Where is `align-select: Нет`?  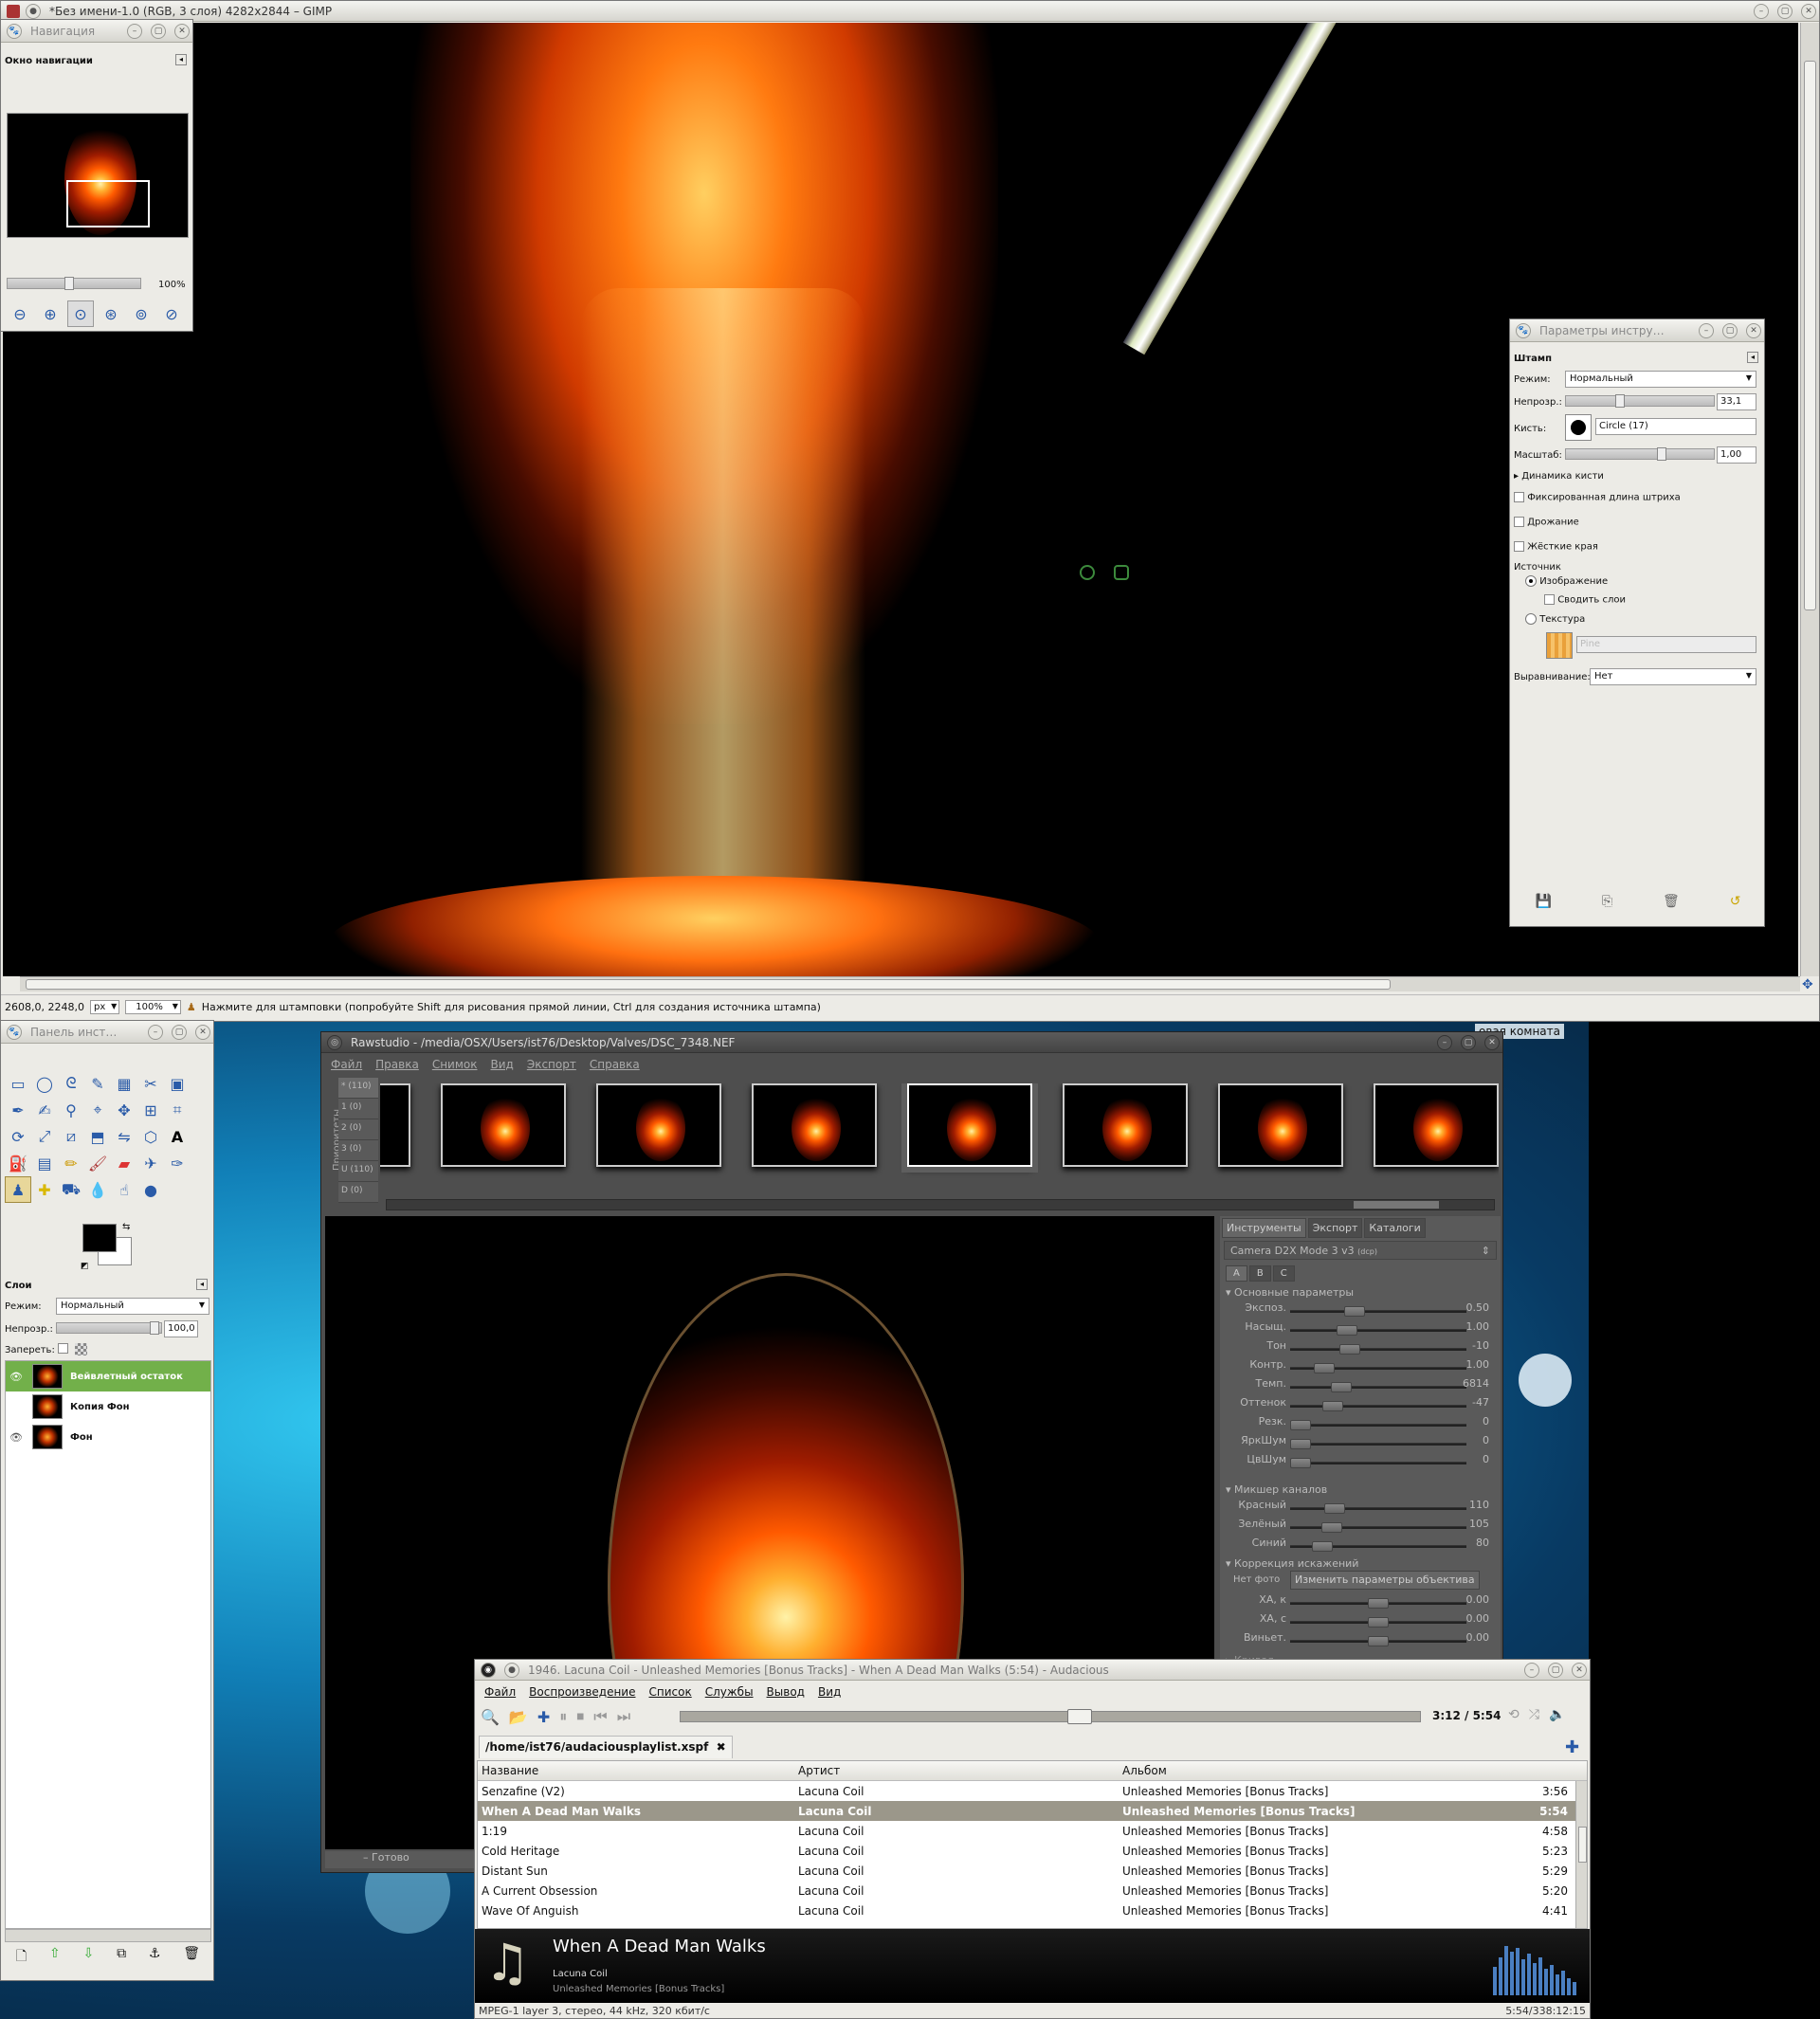 align-select: Нет is located at coordinates (1673, 676).